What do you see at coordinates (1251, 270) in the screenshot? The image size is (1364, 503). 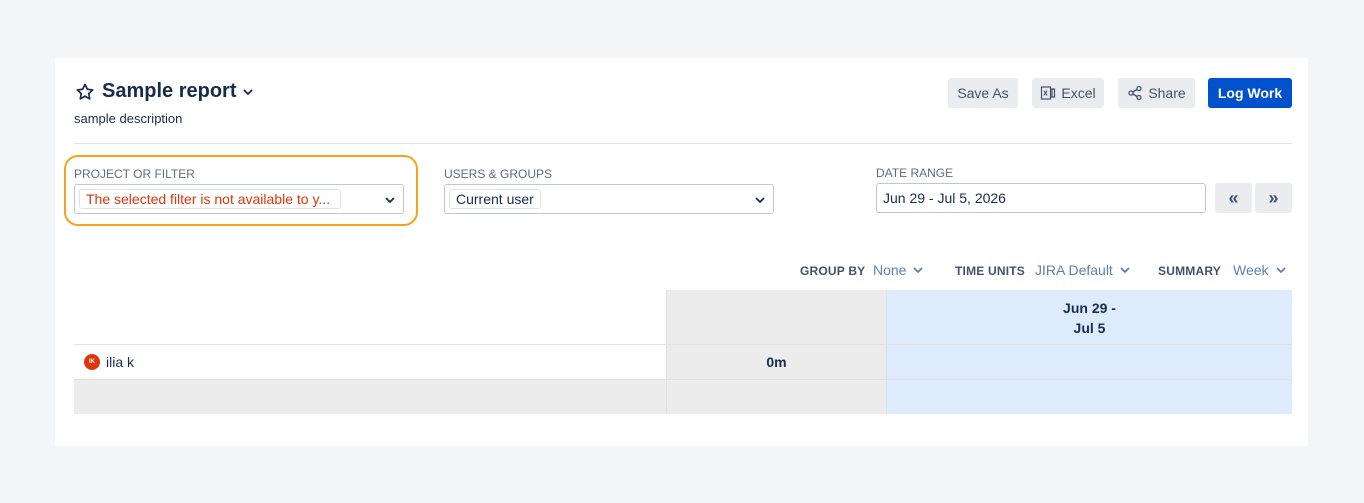 I see `summary-value: Week` at bounding box center [1251, 270].